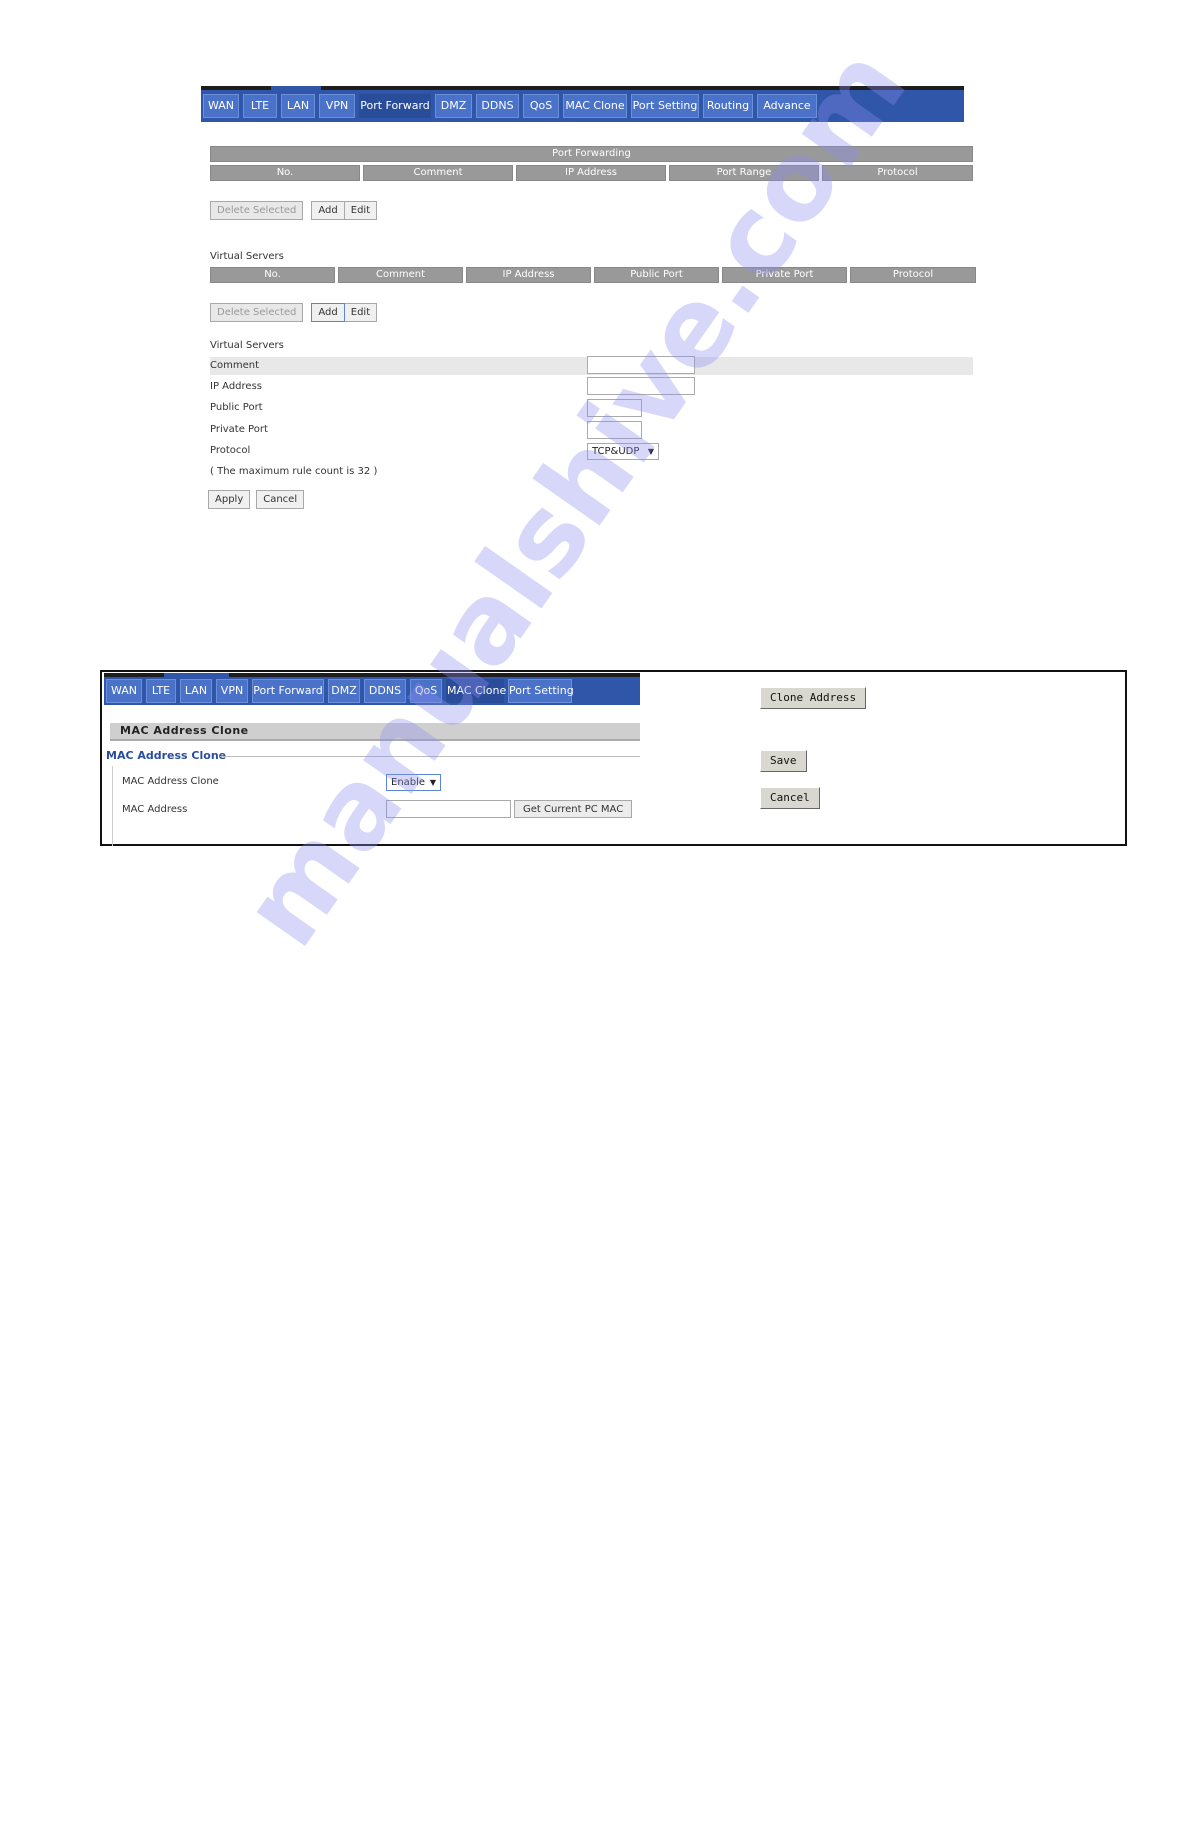 The image size is (1188, 1836). What do you see at coordinates (614, 430) in the screenshot?
I see `private-port-input` at bounding box center [614, 430].